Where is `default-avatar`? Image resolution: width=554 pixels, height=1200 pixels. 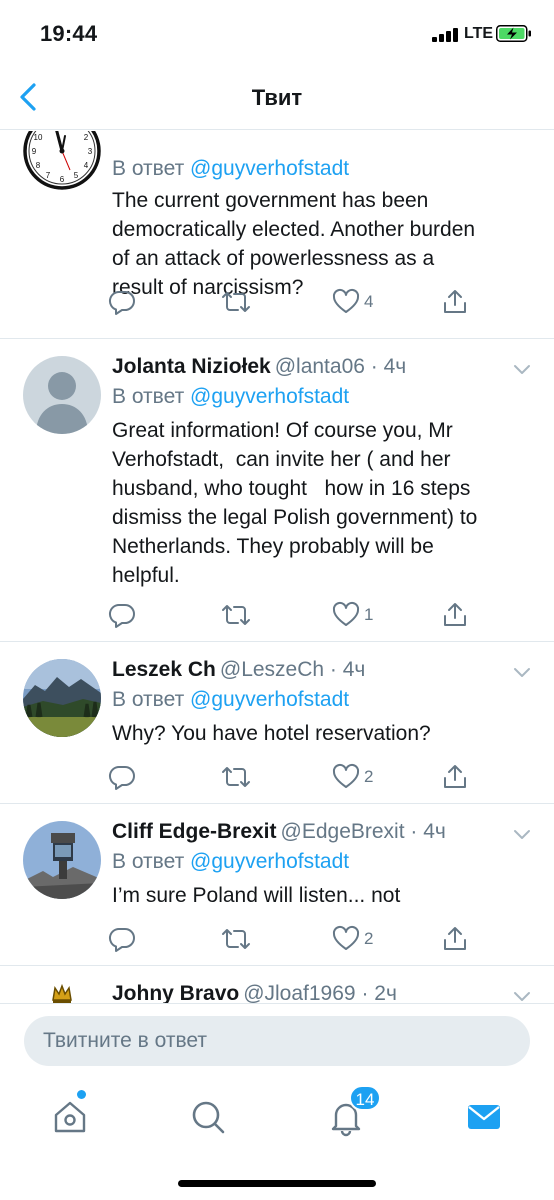 default-avatar is located at coordinates (62, 395).